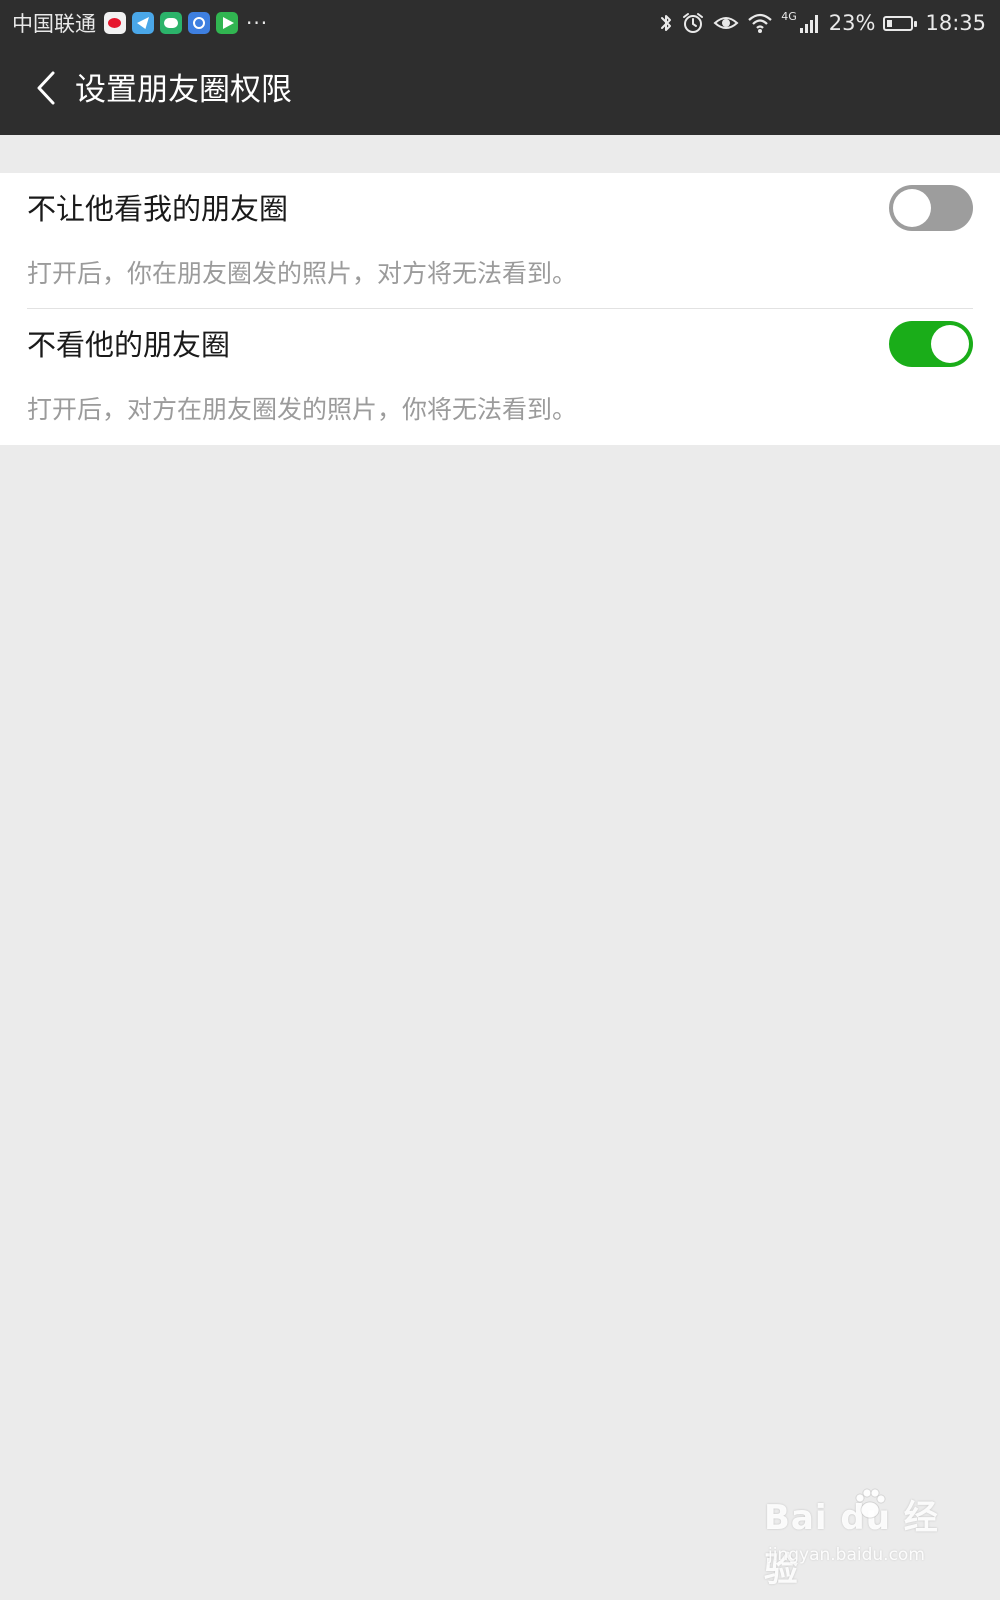 The width and height of the screenshot is (1000, 1600). I want to click on setting-row-hide-their-moments: 不看他的朋友圈 打开后，对方在朋友圈发的照片，你将无法看到。, so click(500, 377).